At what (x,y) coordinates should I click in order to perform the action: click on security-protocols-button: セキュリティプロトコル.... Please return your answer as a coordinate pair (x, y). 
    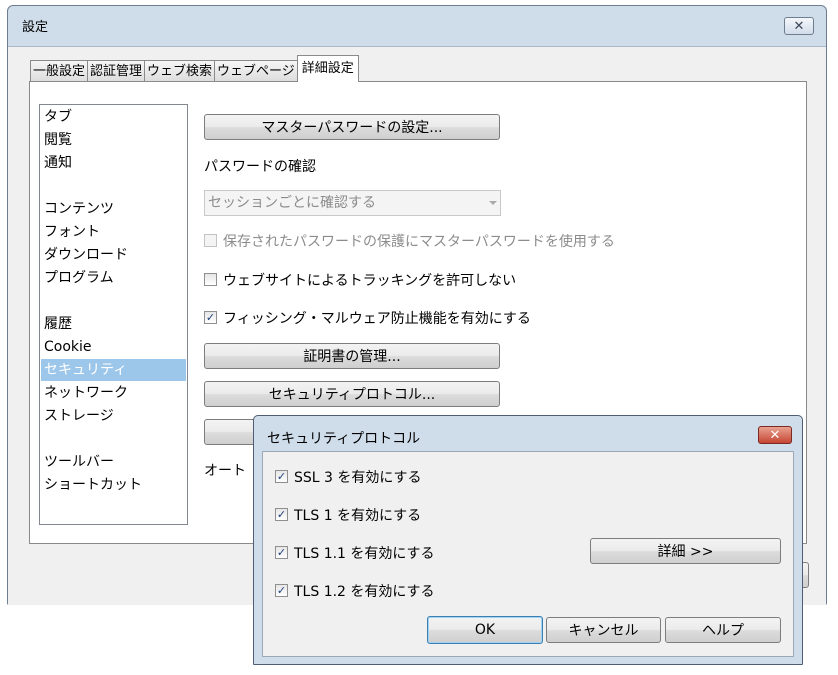
    Looking at the image, I should click on (352, 394).